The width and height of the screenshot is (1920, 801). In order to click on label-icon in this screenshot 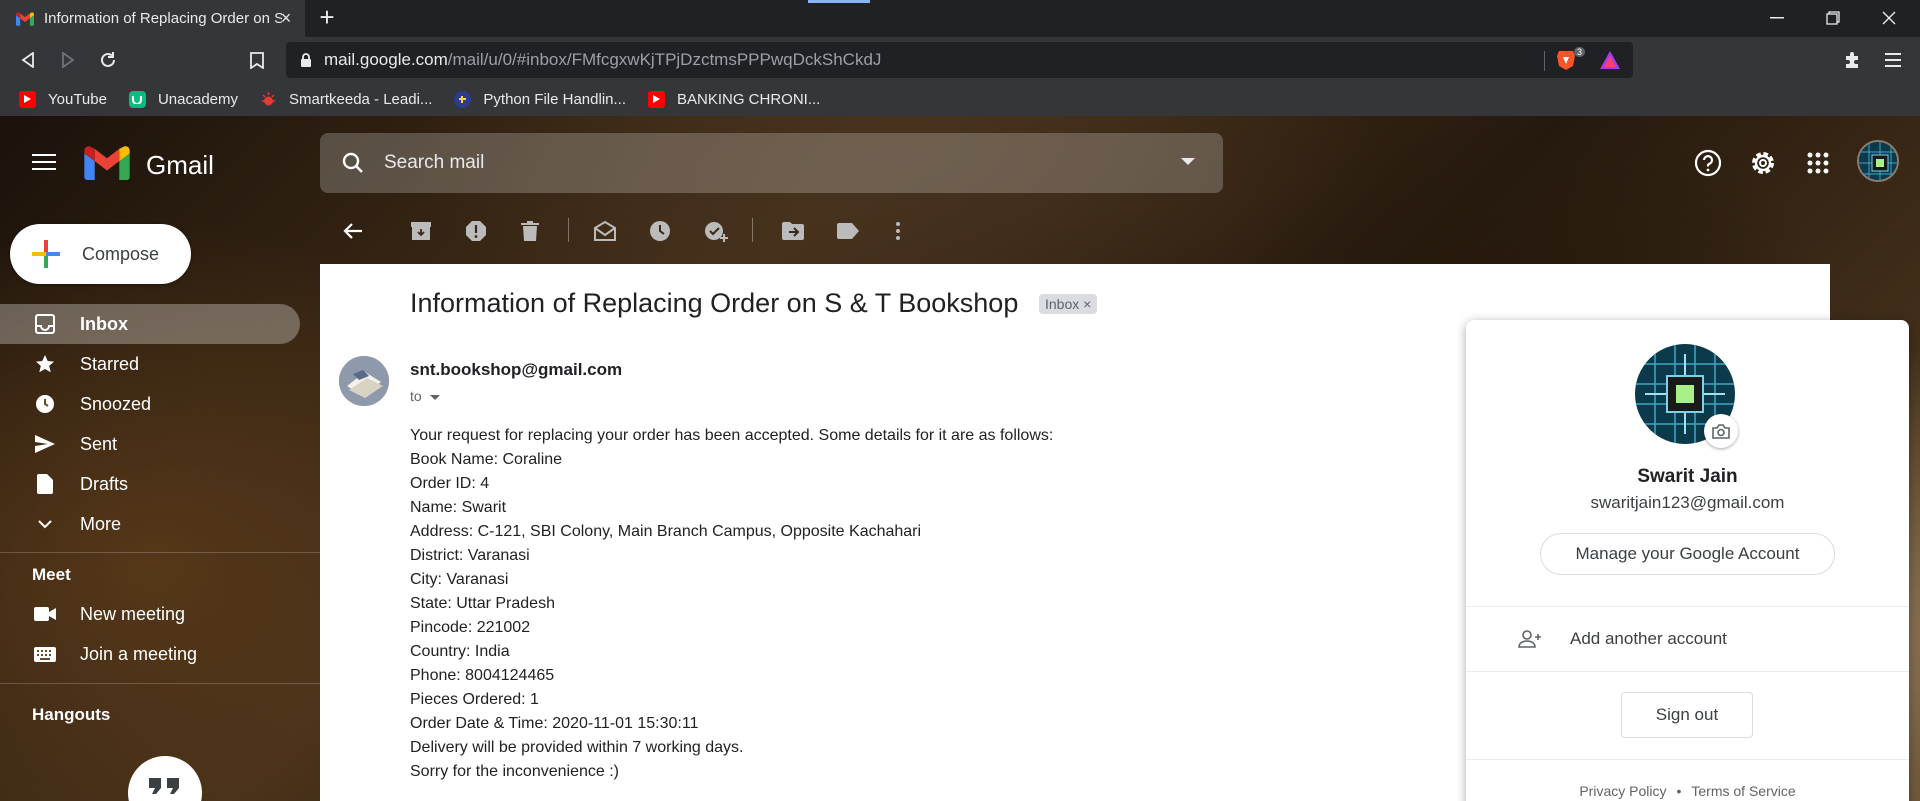, I will do `click(848, 231)`.